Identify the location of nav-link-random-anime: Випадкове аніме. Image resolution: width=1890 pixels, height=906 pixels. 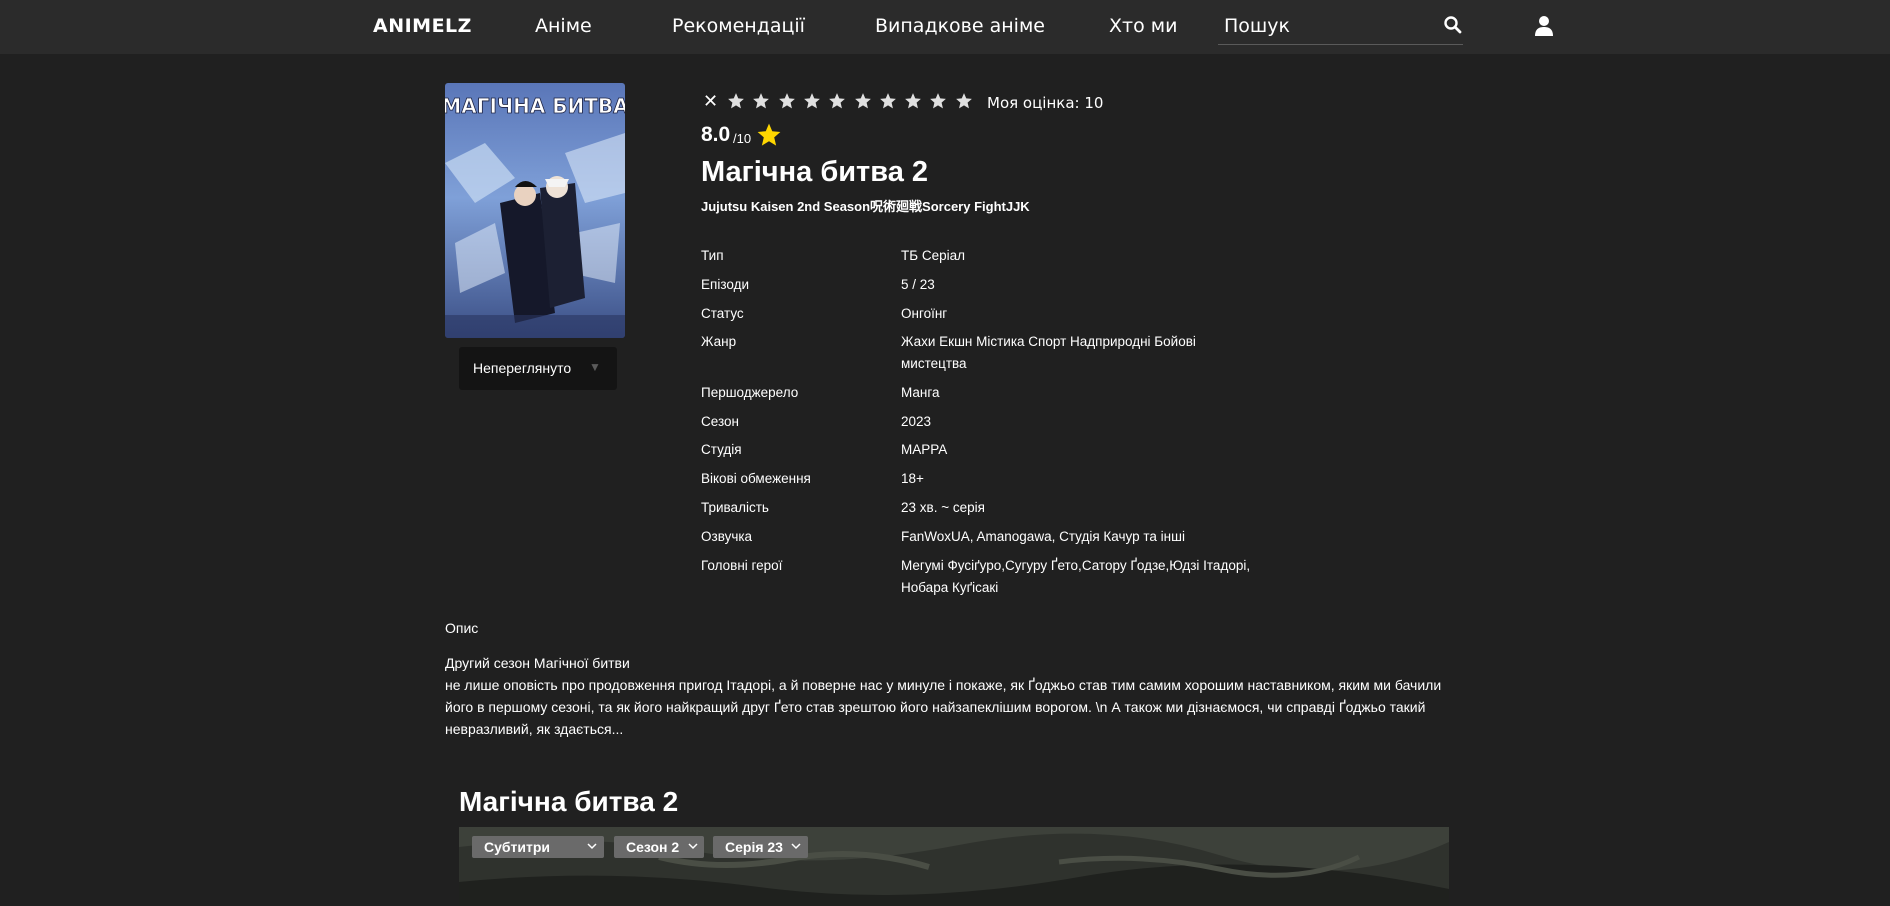
(960, 26).